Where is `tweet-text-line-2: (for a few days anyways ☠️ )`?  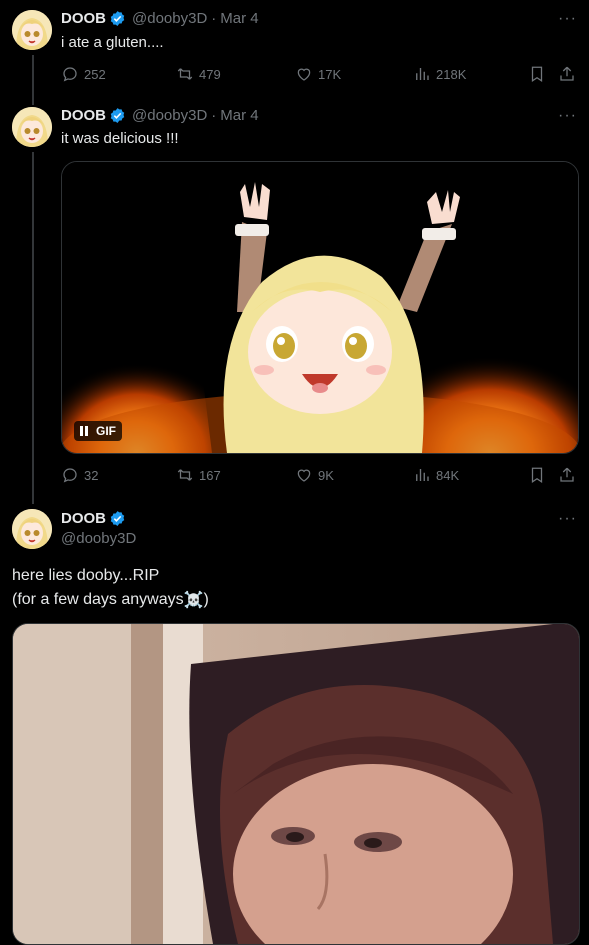 tweet-text-line-2: (for a few days anyways ☠️ ) is located at coordinates (110, 600).